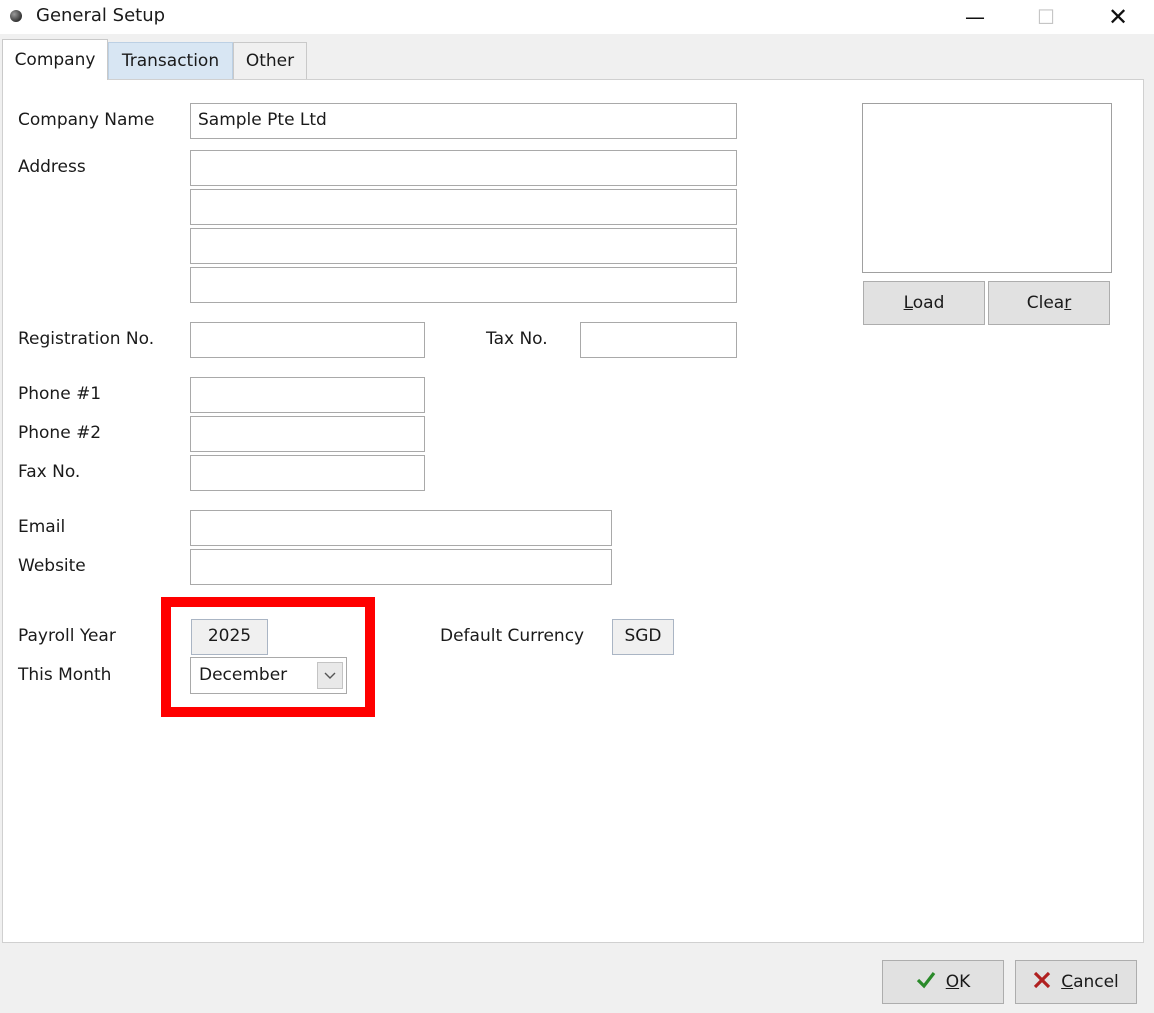  What do you see at coordinates (42, 527) in the screenshot?
I see `email-label: Email` at bounding box center [42, 527].